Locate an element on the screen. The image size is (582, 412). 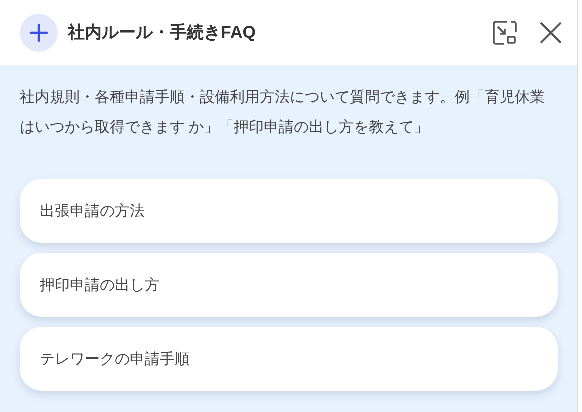
plus-icon is located at coordinates (39, 32).